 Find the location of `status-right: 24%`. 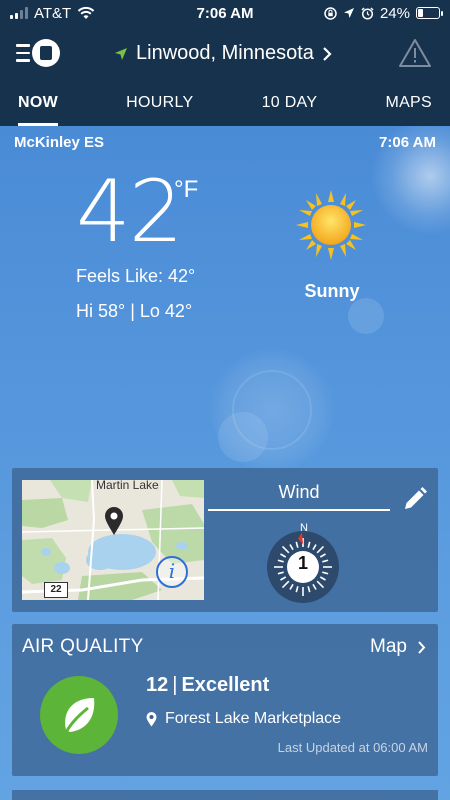

status-right: 24% is located at coordinates (366, 13).